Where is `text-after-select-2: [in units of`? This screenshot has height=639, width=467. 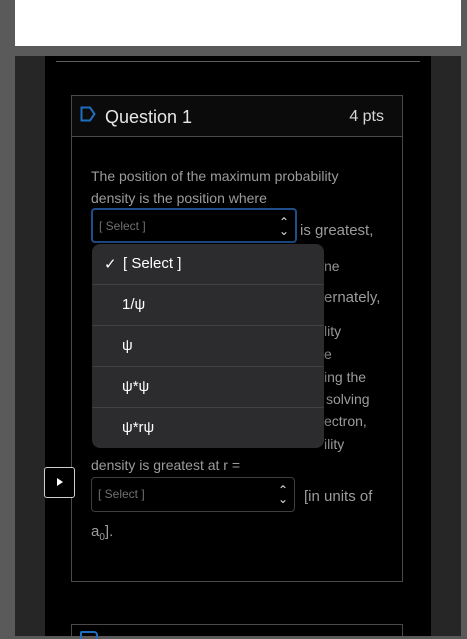
text-after-select-2: [in units of is located at coordinates (338, 496).